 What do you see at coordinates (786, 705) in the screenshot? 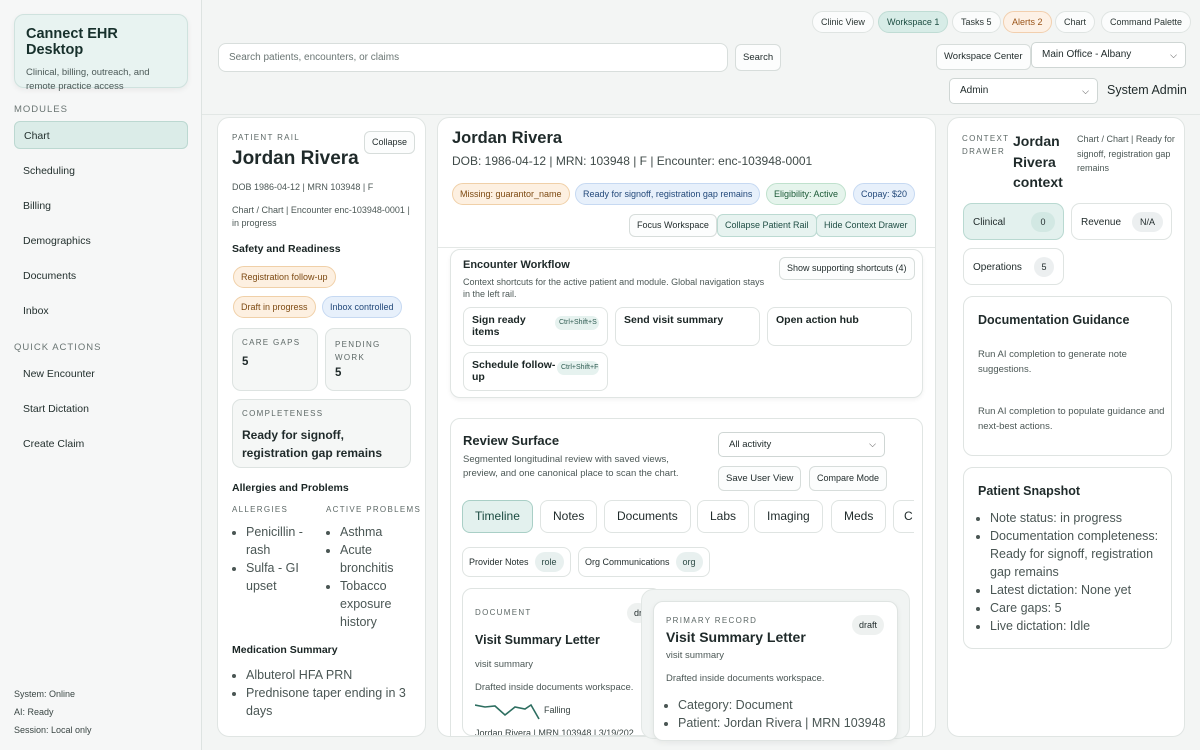
I see `list-item: Category: Document` at bounding box center [786, 705].